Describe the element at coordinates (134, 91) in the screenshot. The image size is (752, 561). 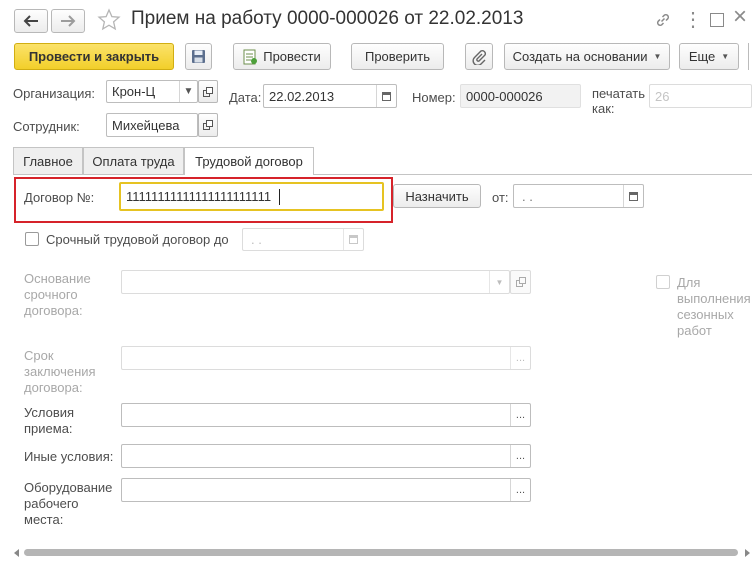
I see `organization-value: Крон-Ц` at that location.